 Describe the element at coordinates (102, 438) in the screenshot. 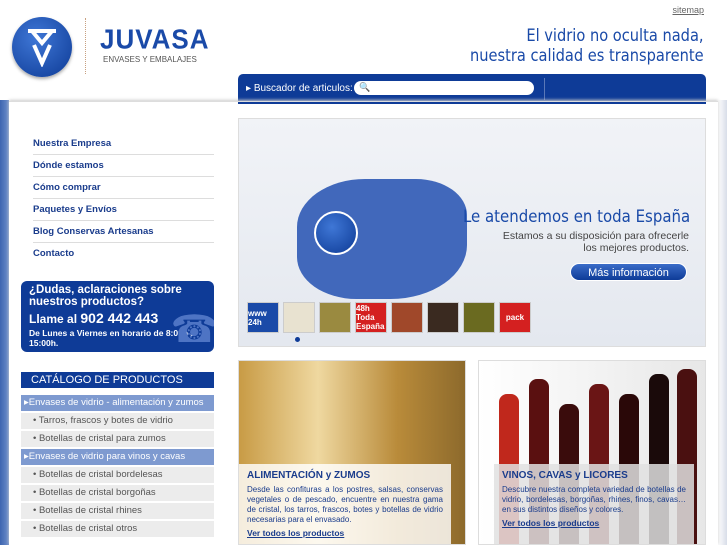

I see `catalog-item-label: Botellas de cristal para zumos` at that location.